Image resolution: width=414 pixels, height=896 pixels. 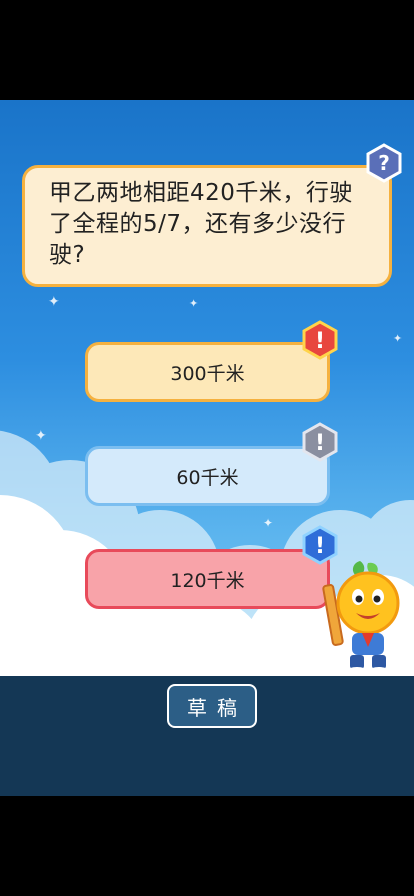 What do you see at coordinates (207, 579) in the screenshot?
I see `answer-option-3: 120千米` at bounding box center [207, 579].